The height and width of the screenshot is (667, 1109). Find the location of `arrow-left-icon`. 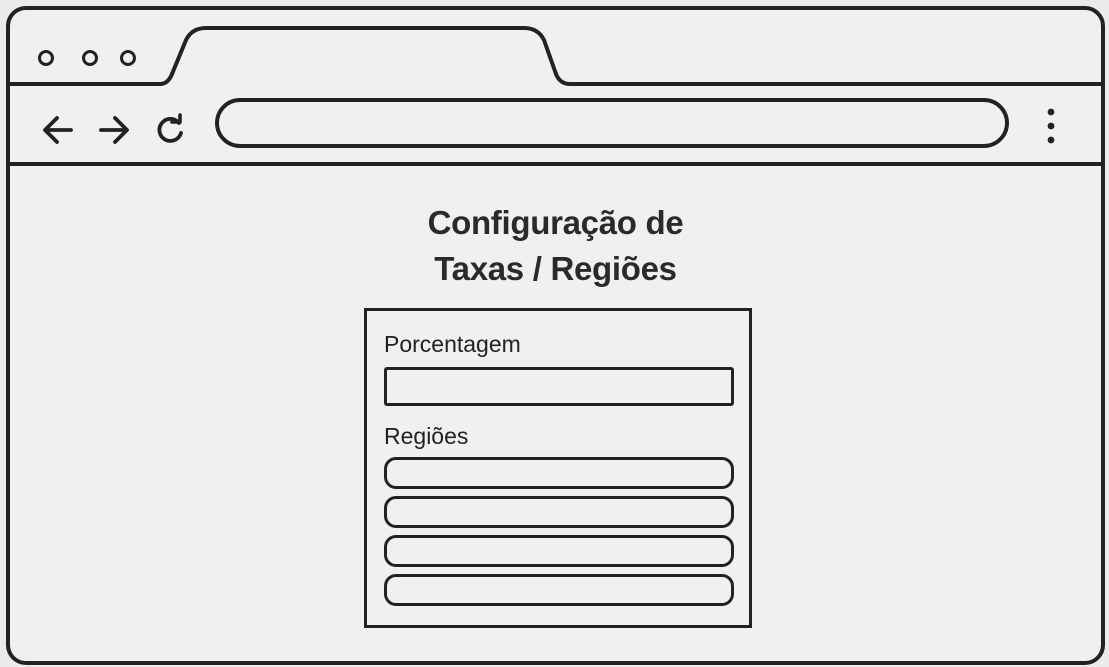

arrow-left-icon is located at coordinates (58, 130).